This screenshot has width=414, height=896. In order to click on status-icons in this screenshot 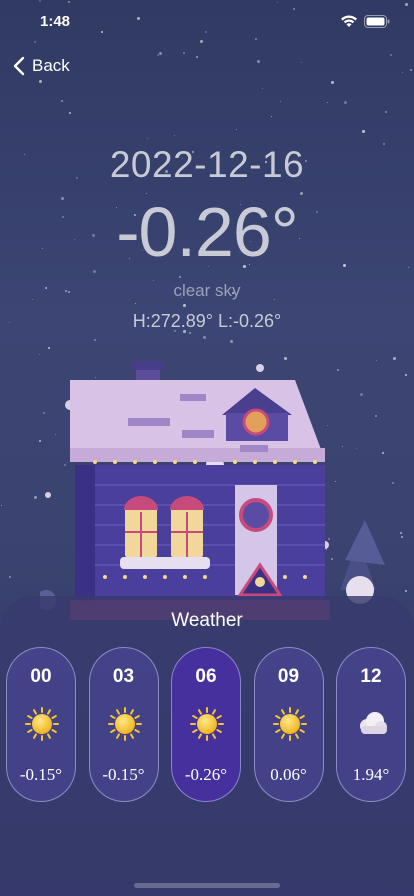, I will do `click(365, 21)`.